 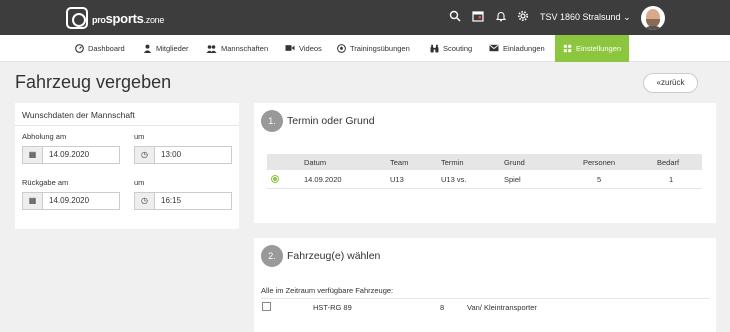 I want to click on nav-item-trainingsuebungen: Trainingsübungen, so click(x=373, y=48).